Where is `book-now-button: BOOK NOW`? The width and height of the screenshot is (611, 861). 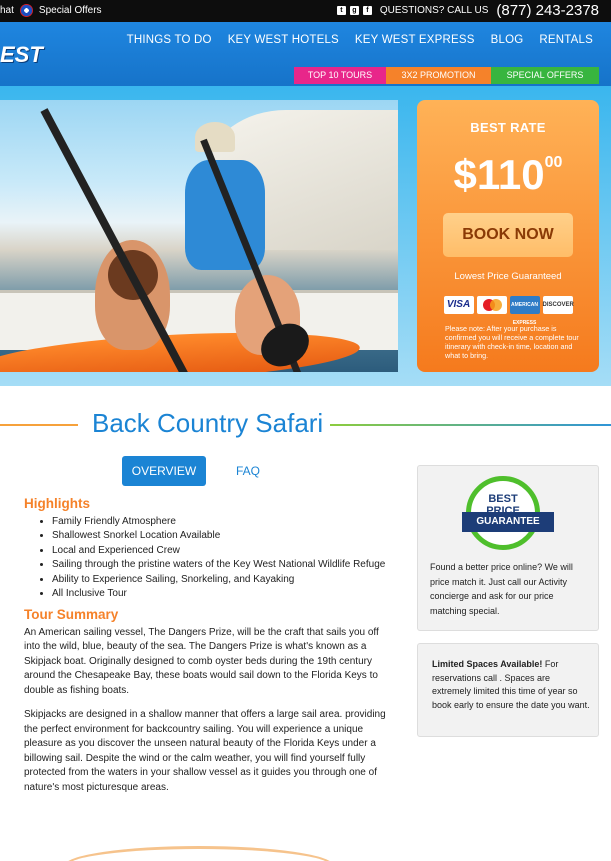 book-now-button: BOOK NOW is located at coordinates (508, 235).